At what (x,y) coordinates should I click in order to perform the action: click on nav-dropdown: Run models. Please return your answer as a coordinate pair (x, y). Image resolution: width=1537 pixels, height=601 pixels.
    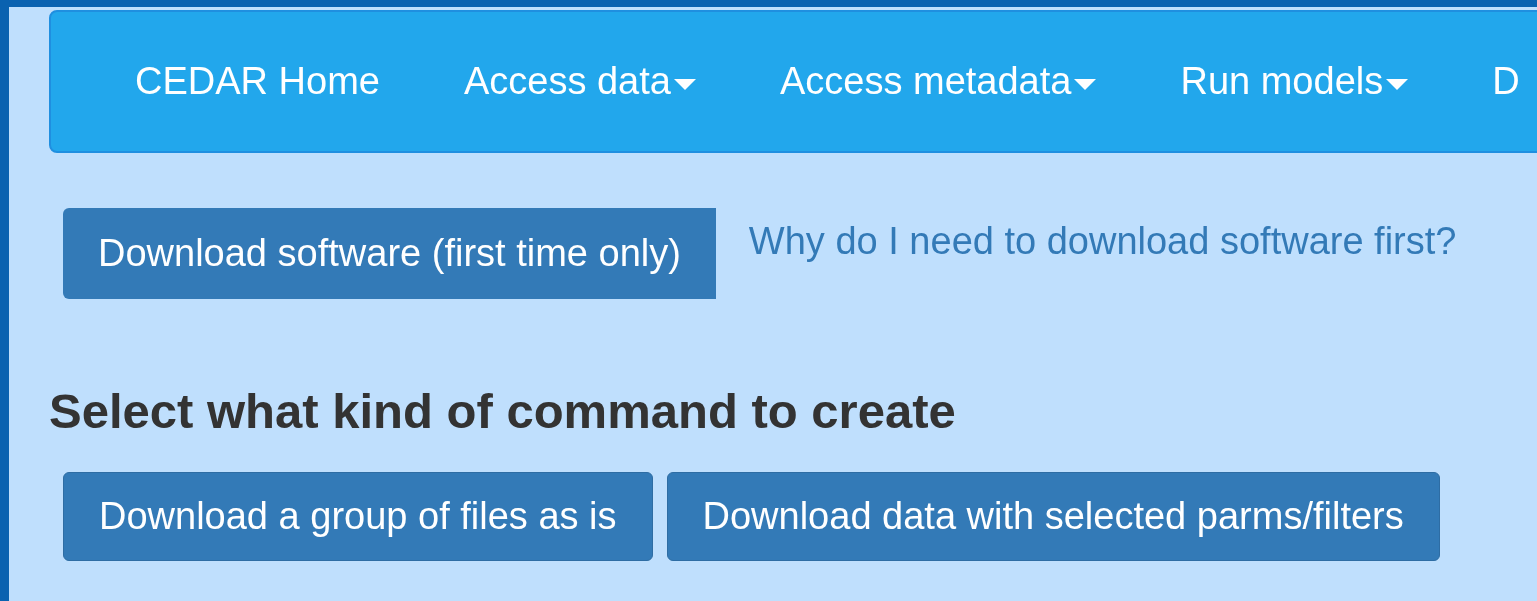
    Looking at the image, I should click on (1294, 81).